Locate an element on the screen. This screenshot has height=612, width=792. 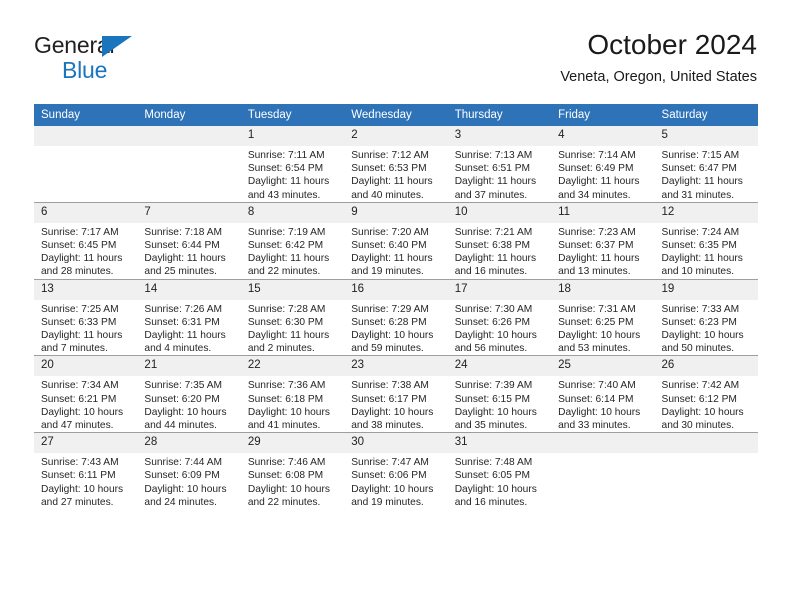
day-number: 31 is located at coordinates (499, 443).